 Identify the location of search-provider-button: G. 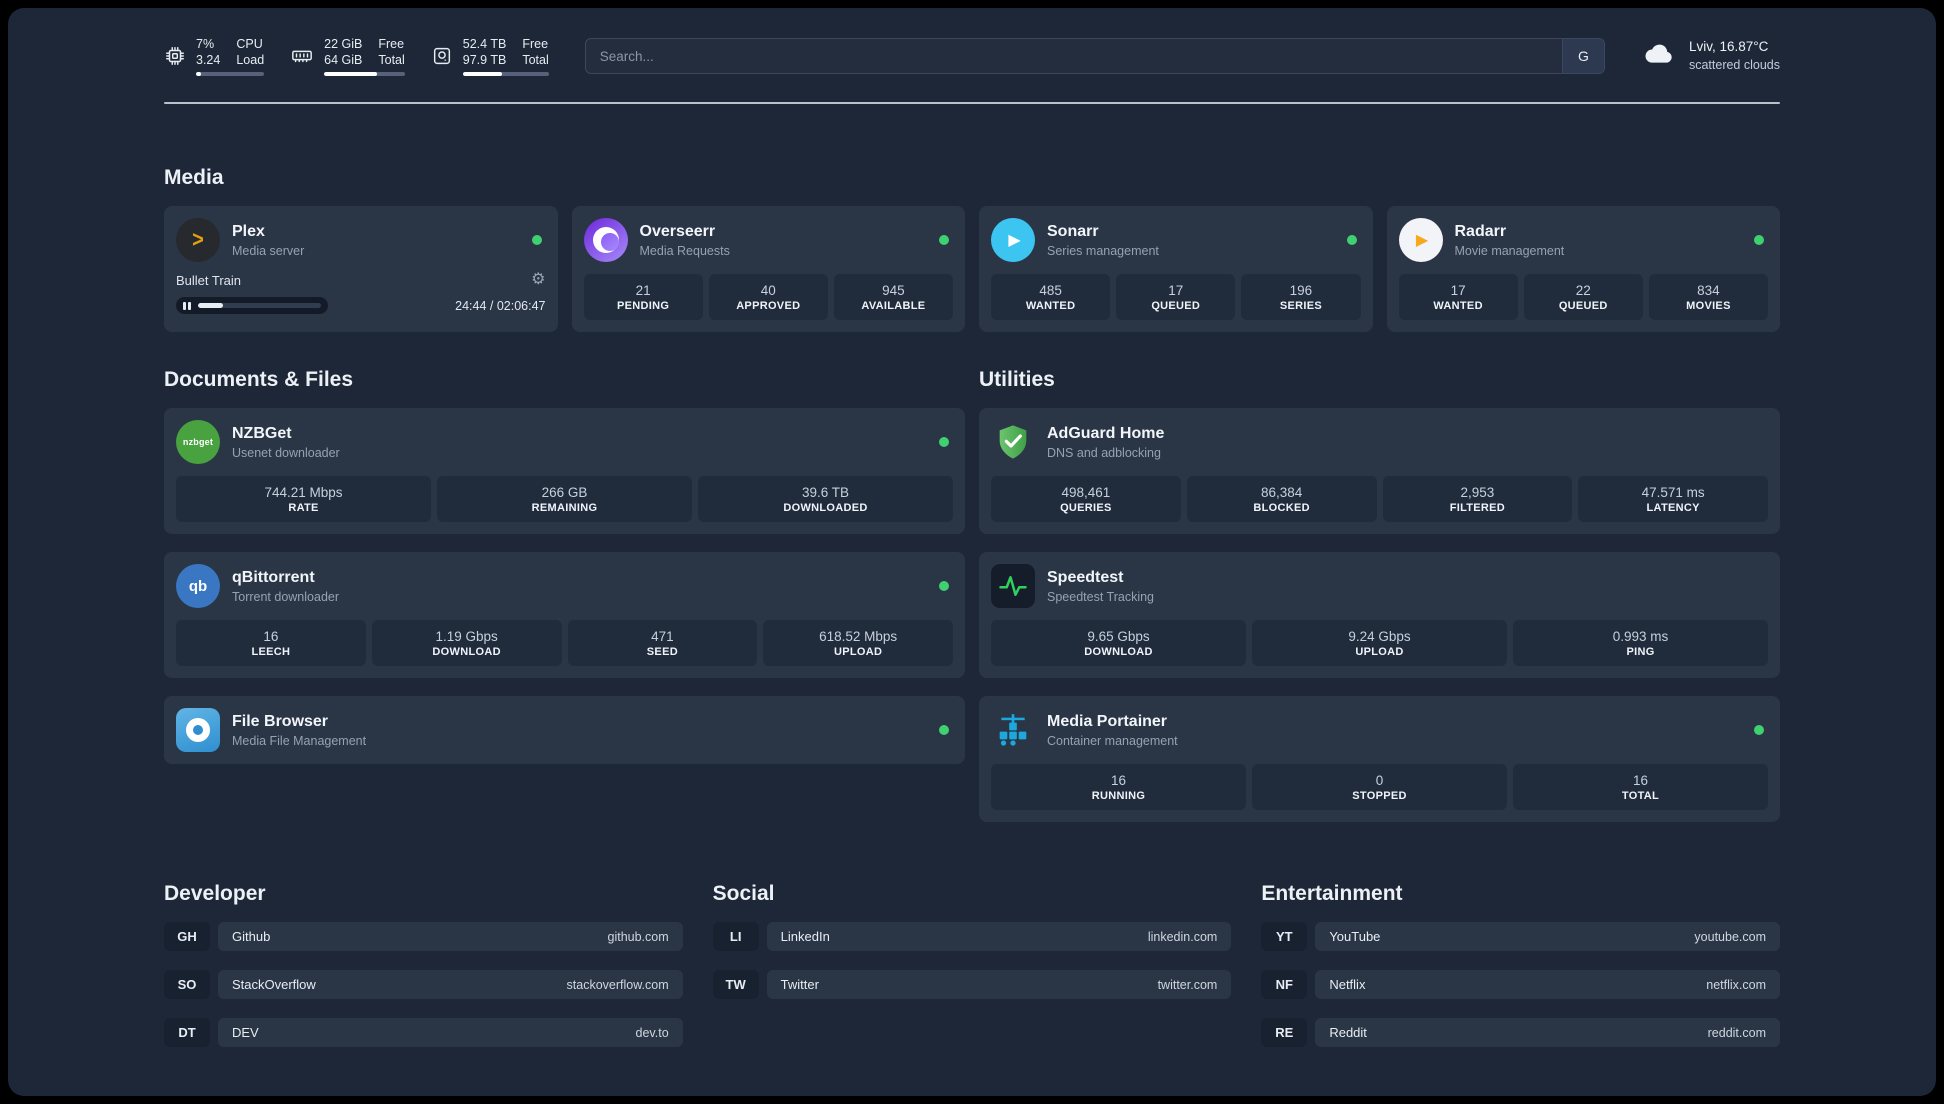
(1582, 56).